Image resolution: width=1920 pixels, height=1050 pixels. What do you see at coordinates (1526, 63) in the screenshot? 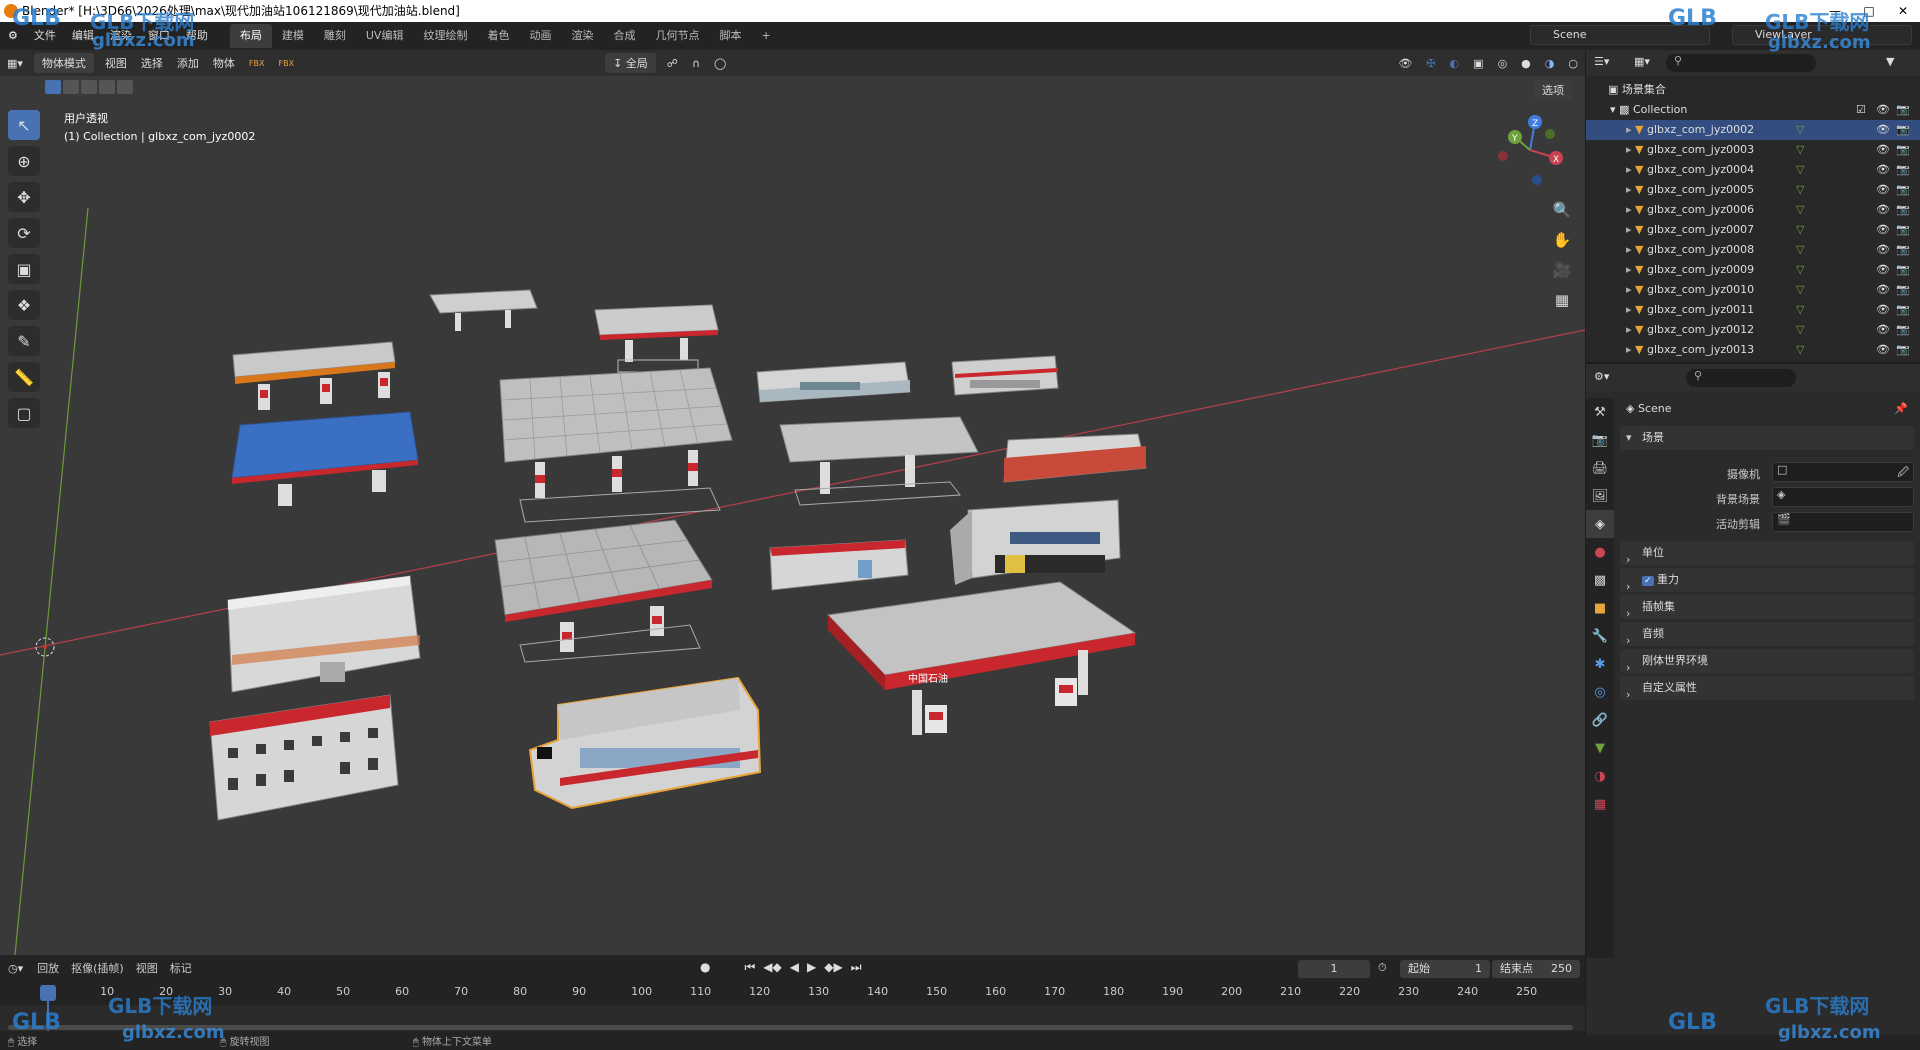
I see `shading-solid-icon: ●` at bounding box center [1526, 63].